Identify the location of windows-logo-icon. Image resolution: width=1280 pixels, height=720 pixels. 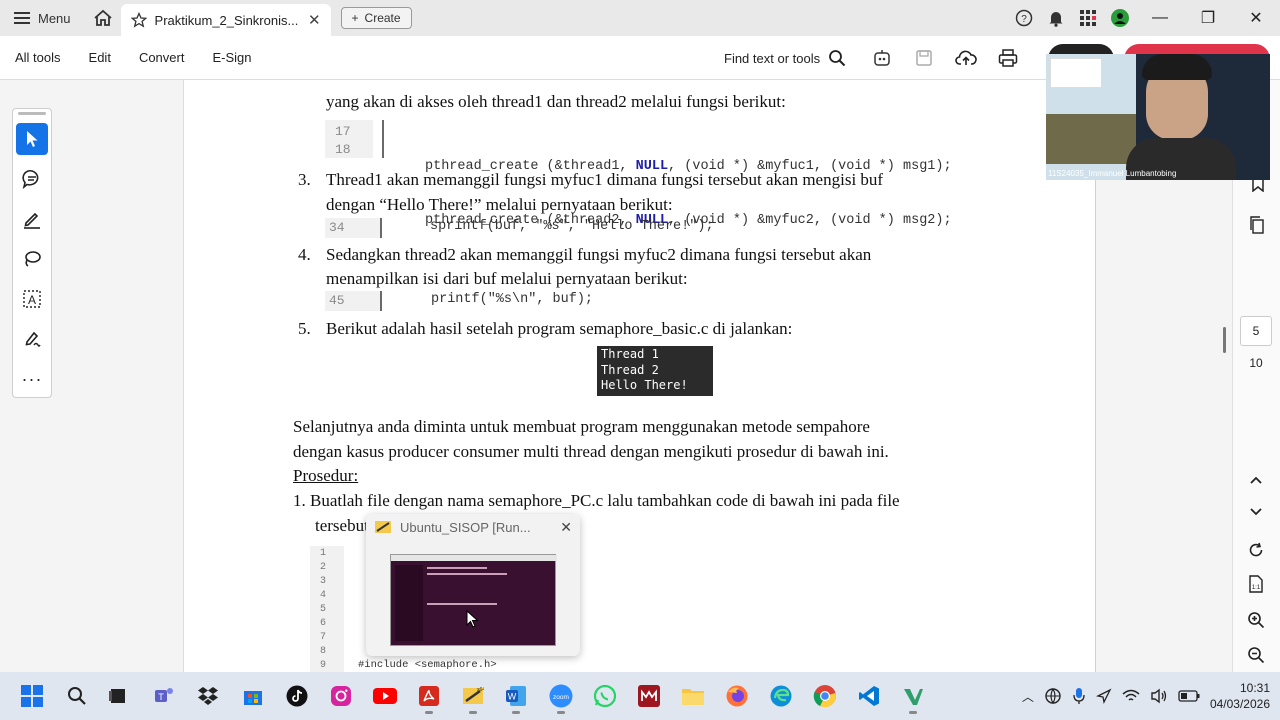
(32, 696).